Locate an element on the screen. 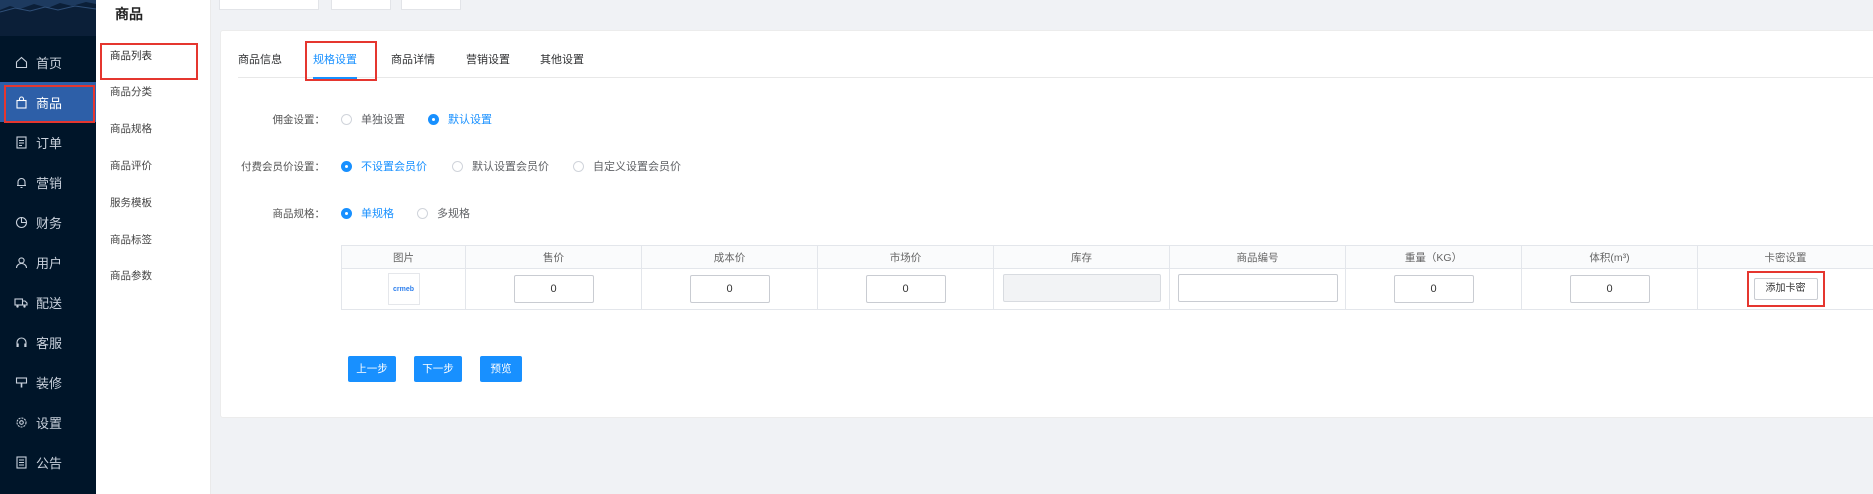 This screenshot has width=1873, height=494. table-row: crmeb 0 0 0 0 0 添加卡密 is located at coordinates (1107, 289).